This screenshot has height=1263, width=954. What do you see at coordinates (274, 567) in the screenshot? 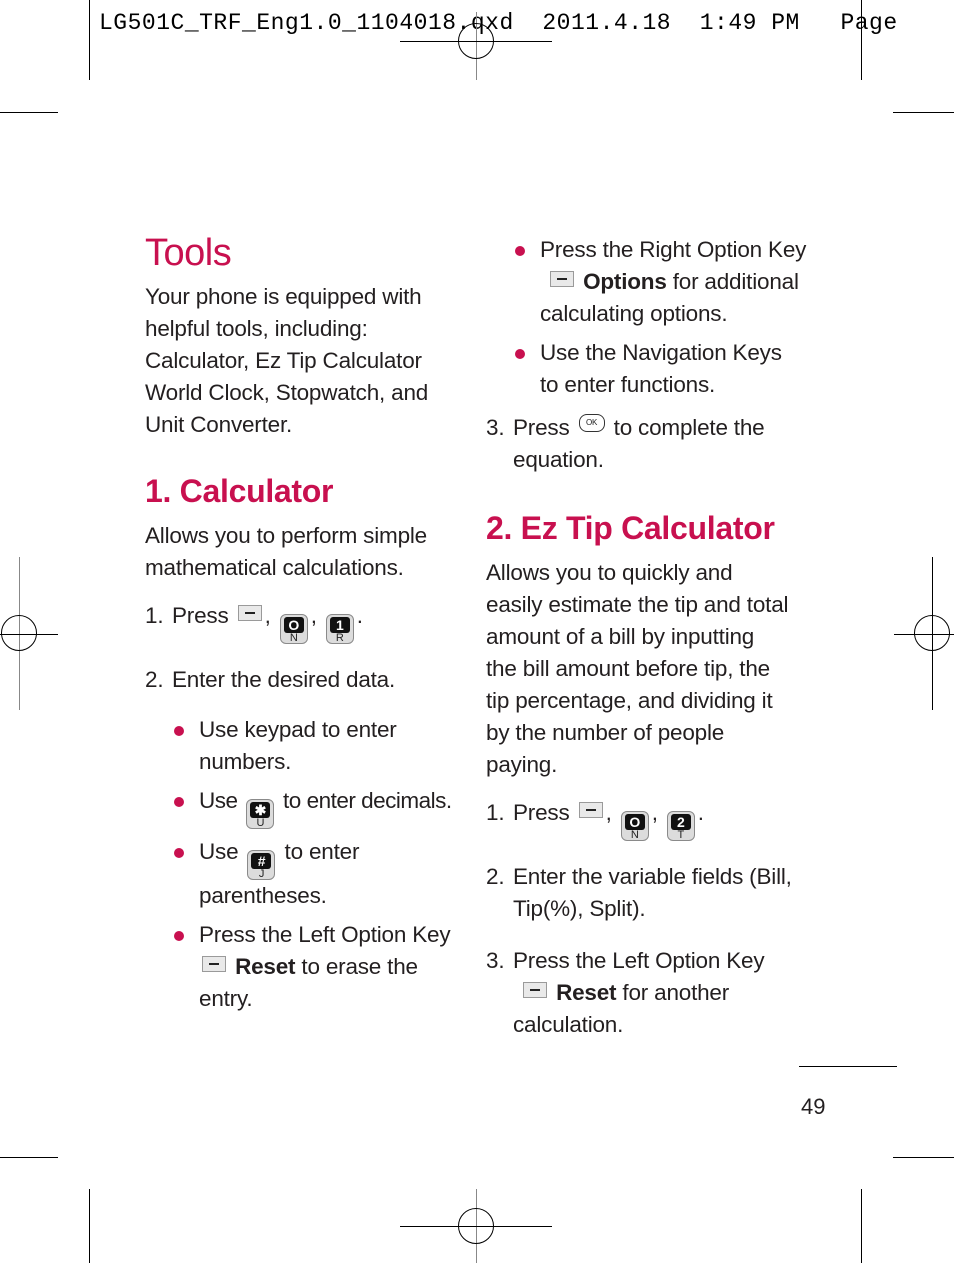
I see `desc-line: mathematical calculations.` at bounding box center [274, 567].